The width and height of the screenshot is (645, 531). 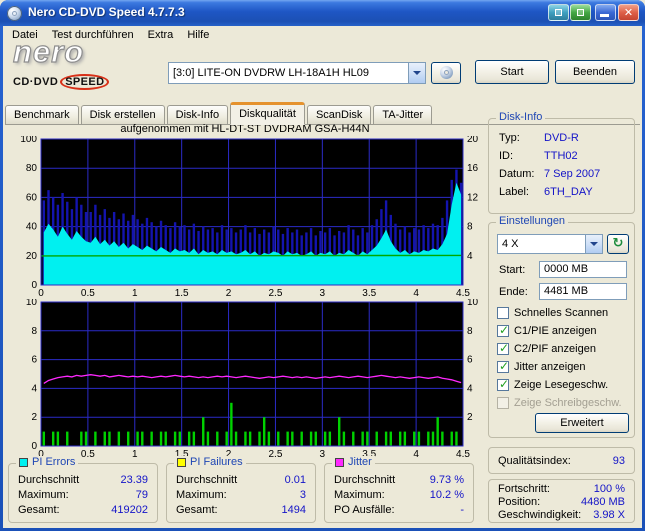 I want to click on screenshot-button, so click(x=580, y=12).